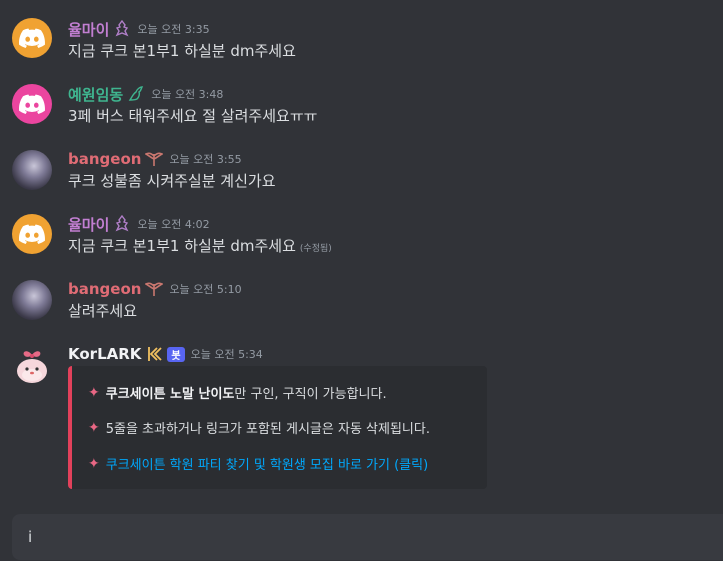  Describe the element at coordinates (104, 354) in the screenshot. I see `username: KorLARK` at that location.